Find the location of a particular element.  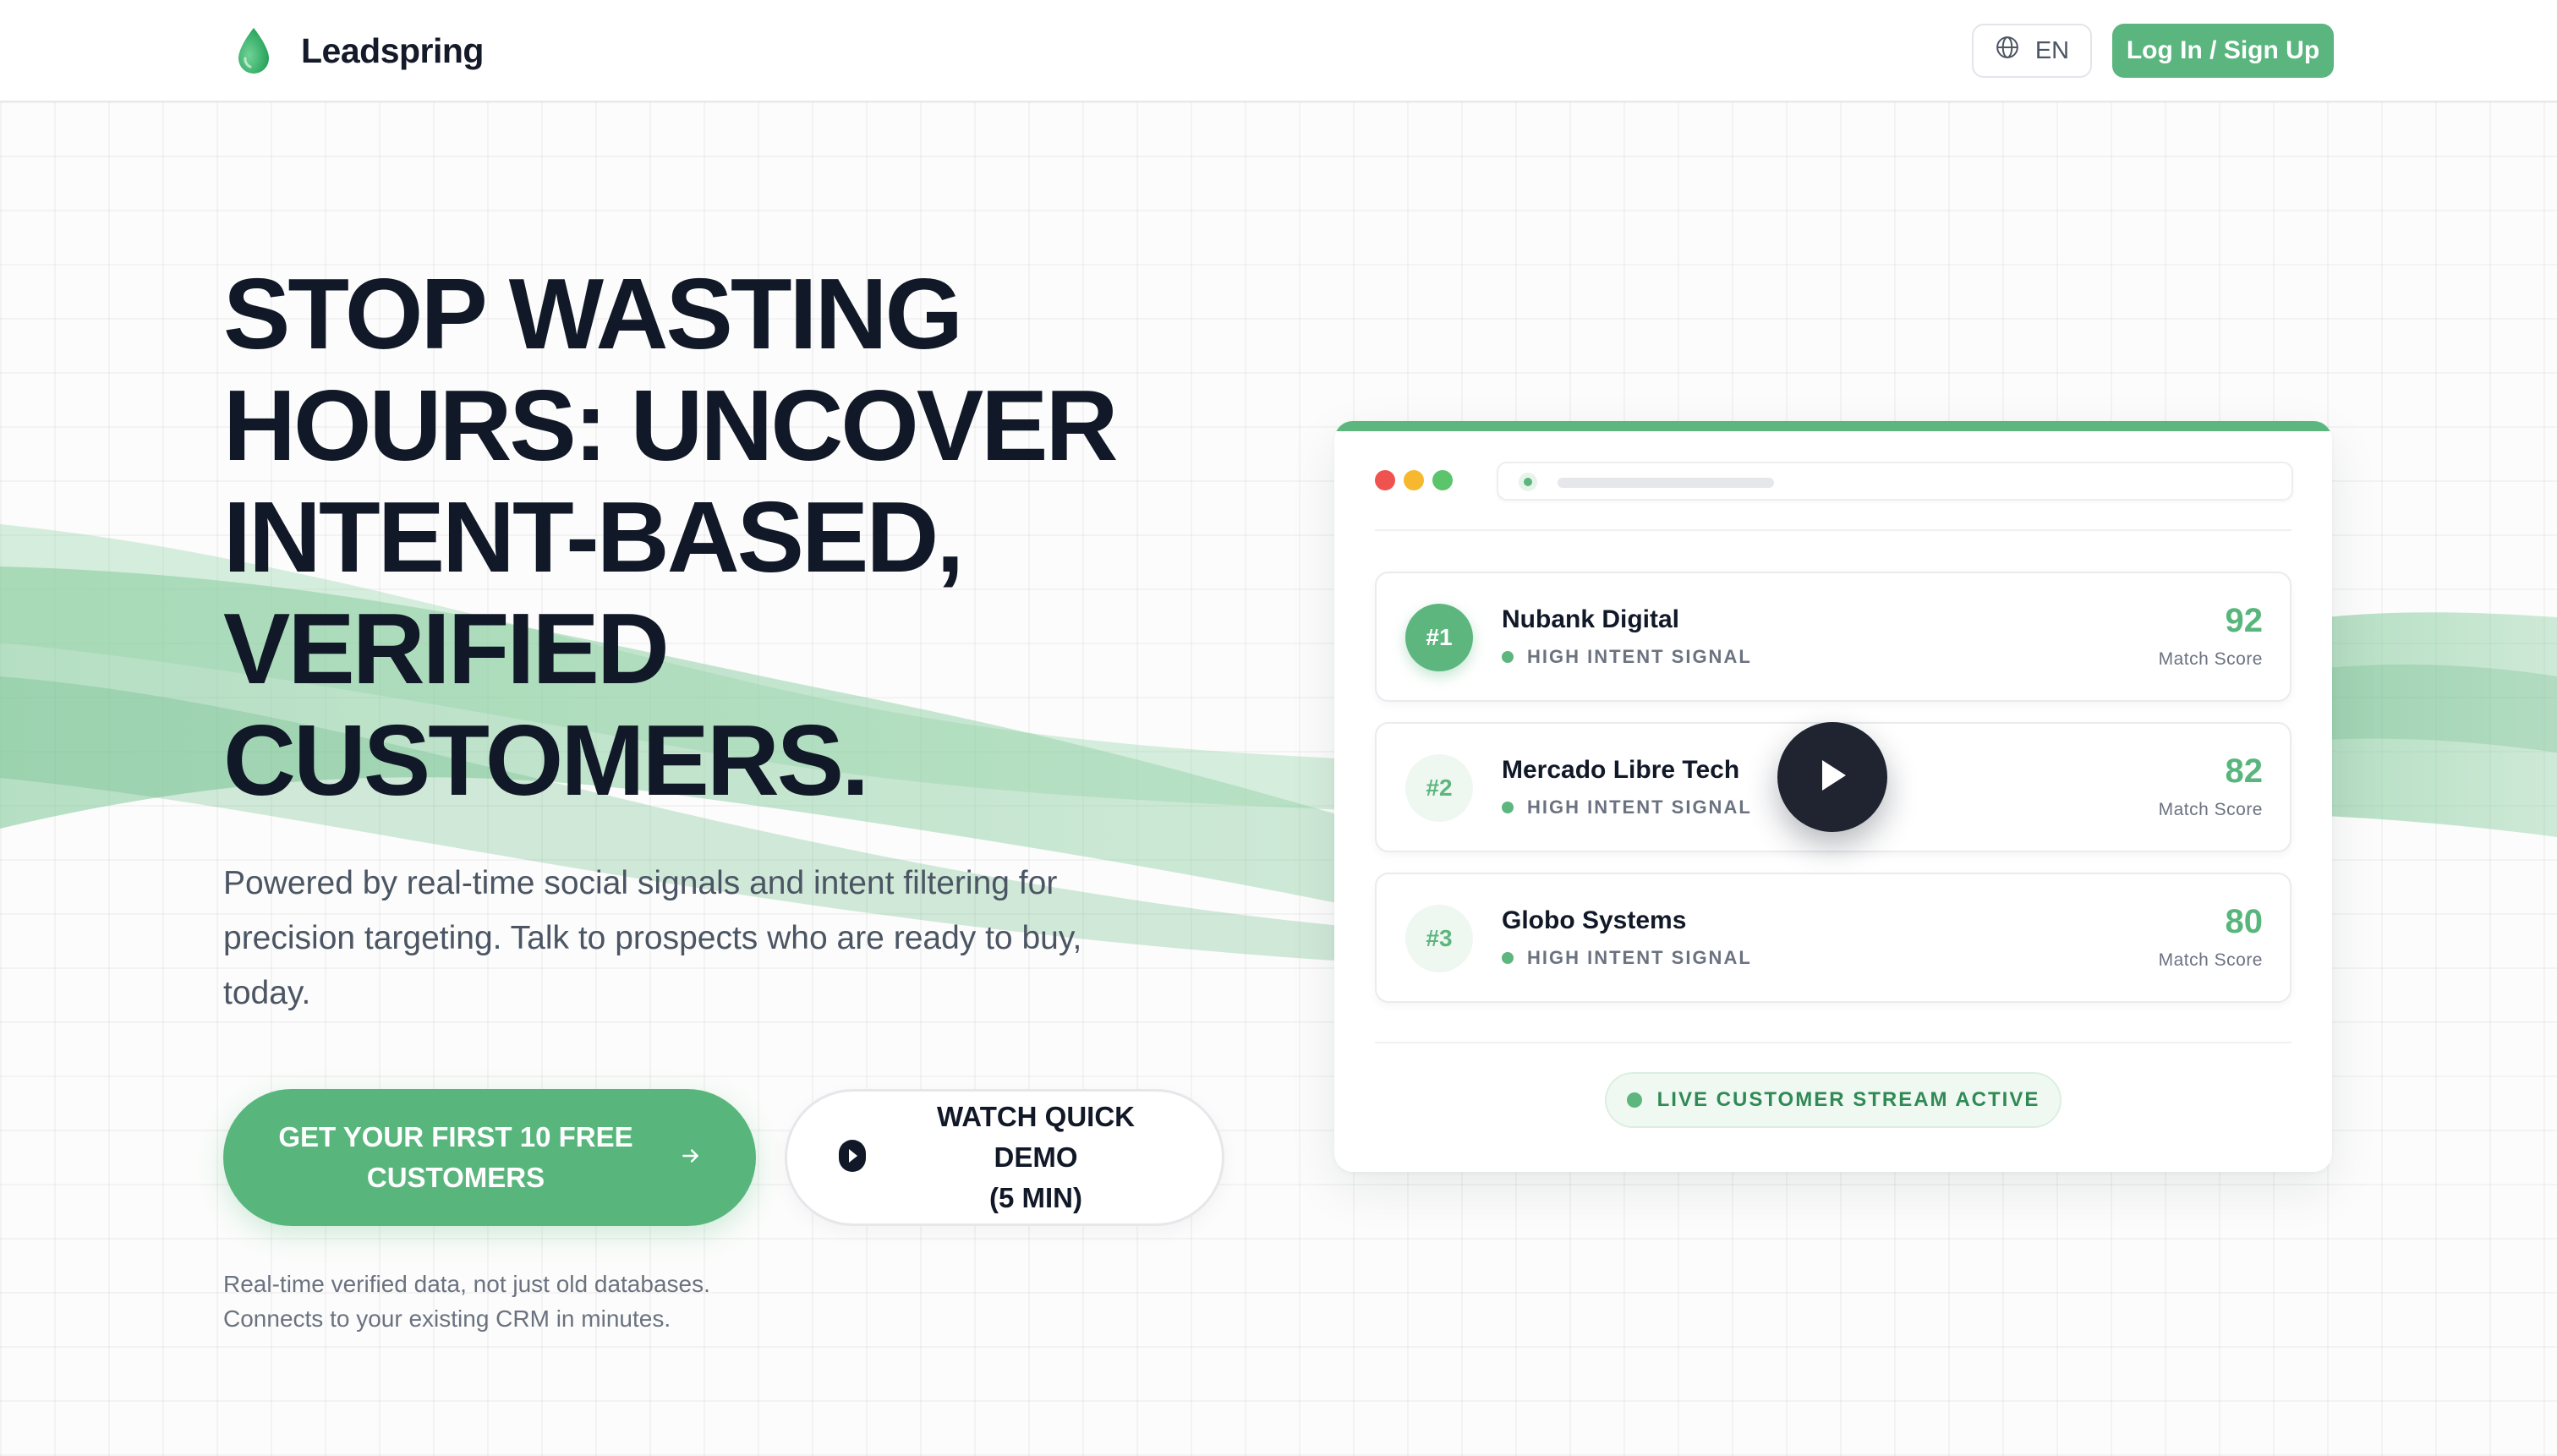

cta-secondary-line: WATCH QUICK DEMO is located at coordinates (1036, 1137).